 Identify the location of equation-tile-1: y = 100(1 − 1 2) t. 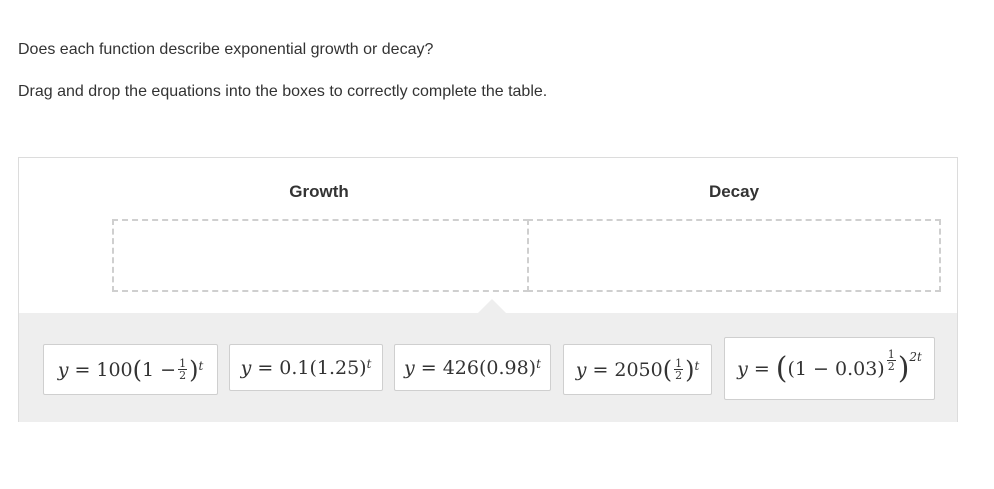
(130, 369).